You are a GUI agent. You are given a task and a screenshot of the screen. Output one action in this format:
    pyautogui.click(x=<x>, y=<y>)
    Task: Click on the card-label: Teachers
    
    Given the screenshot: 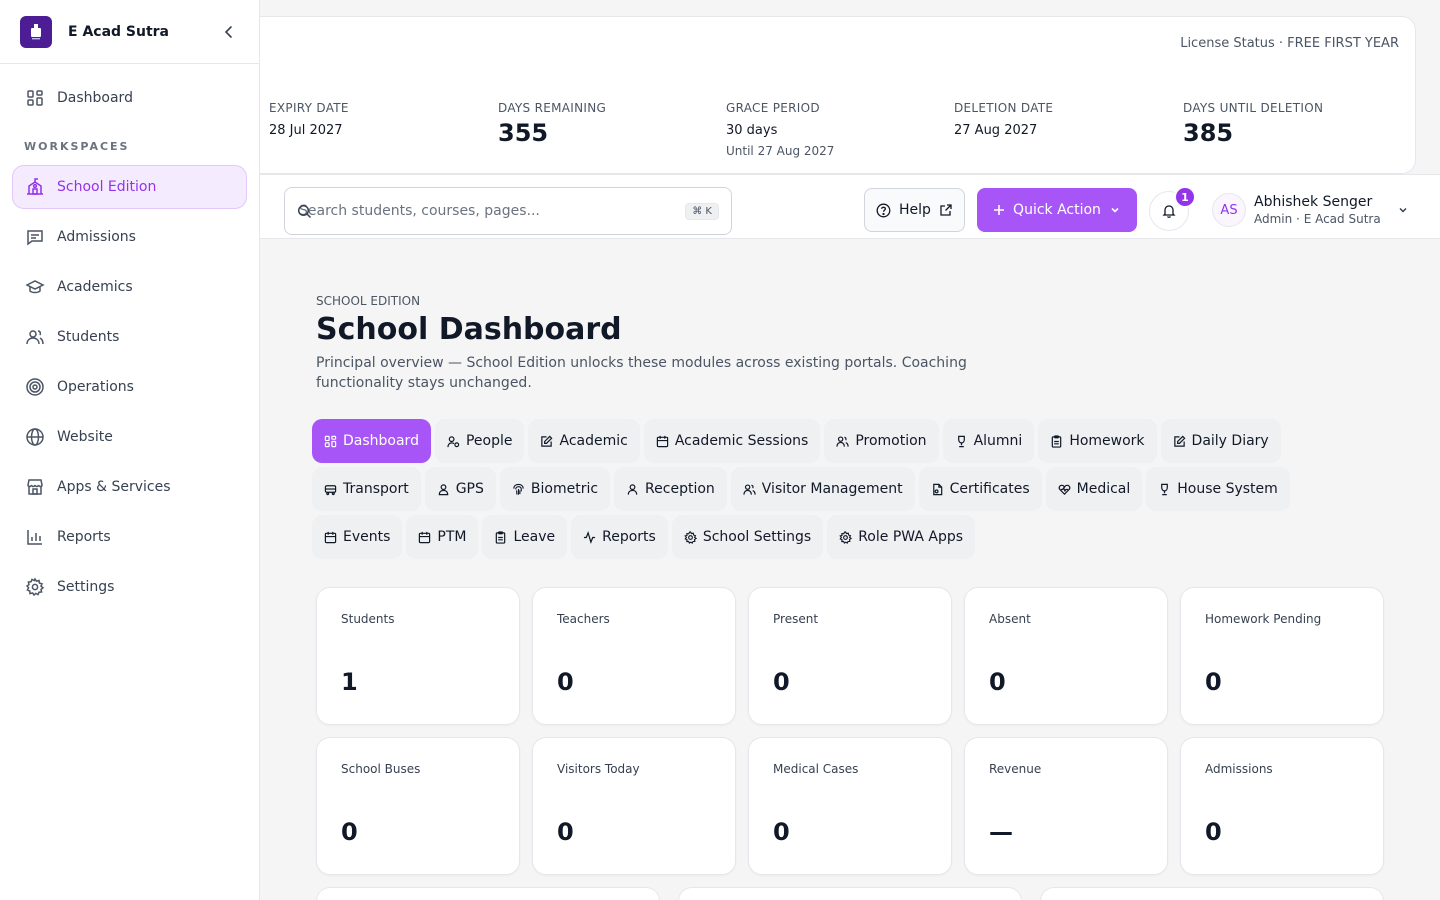 What is the action you would take?
    pyautogui.click(x=583, y=619)
    